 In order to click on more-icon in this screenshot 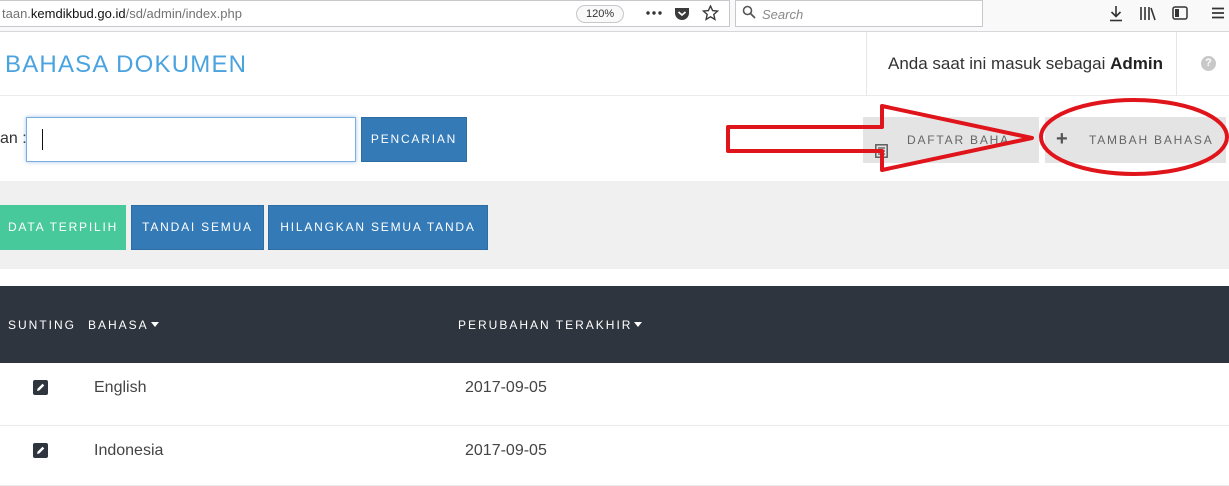, I will do `click(654, 13)`.